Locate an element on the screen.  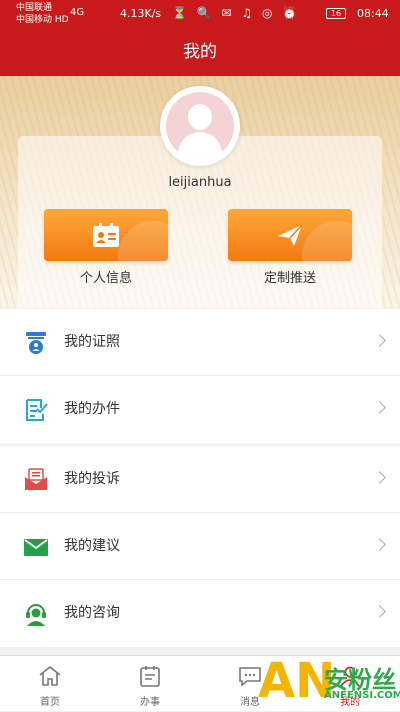
menu-item-complaints: 我的投诉 is located at coordinates (200, 479).